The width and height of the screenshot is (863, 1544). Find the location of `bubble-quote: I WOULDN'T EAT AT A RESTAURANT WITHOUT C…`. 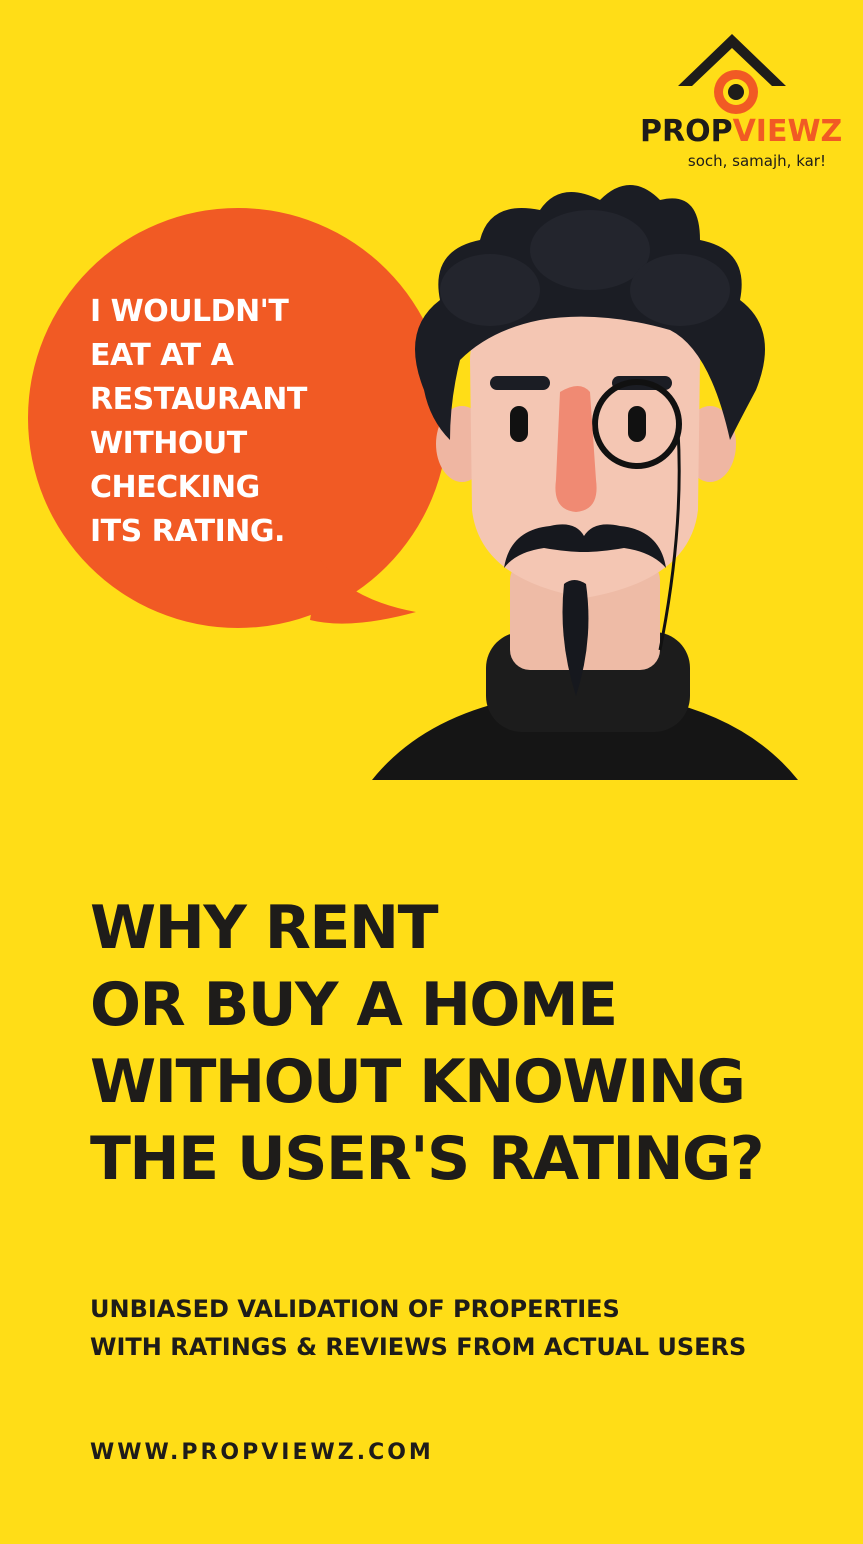

bubble-quote: I WOULDN'T EAT AT A RESTAURANT WITHOUT C… is located at coordinates (198, 421).